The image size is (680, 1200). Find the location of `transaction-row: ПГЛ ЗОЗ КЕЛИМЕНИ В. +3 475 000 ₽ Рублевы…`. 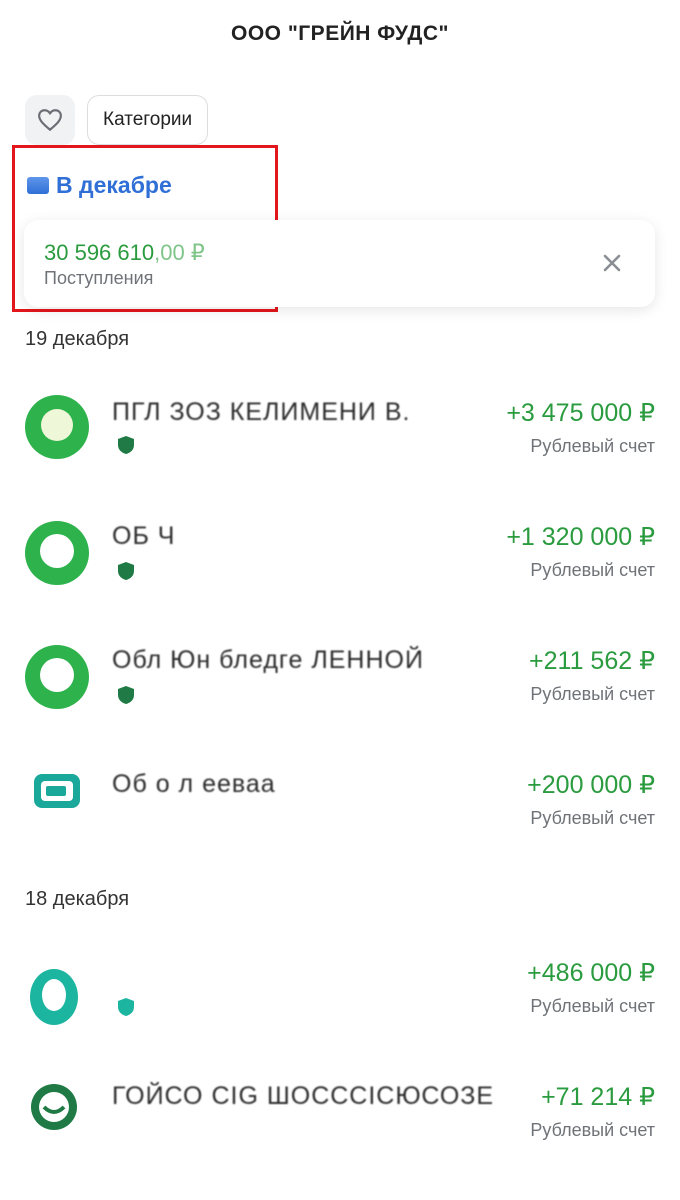

transaction-row: ПГЛ ЗОЗ КЕЛИМЕНИ В. +3 475 000 ₽ Рублевы… is located at coordinates (340, 451).